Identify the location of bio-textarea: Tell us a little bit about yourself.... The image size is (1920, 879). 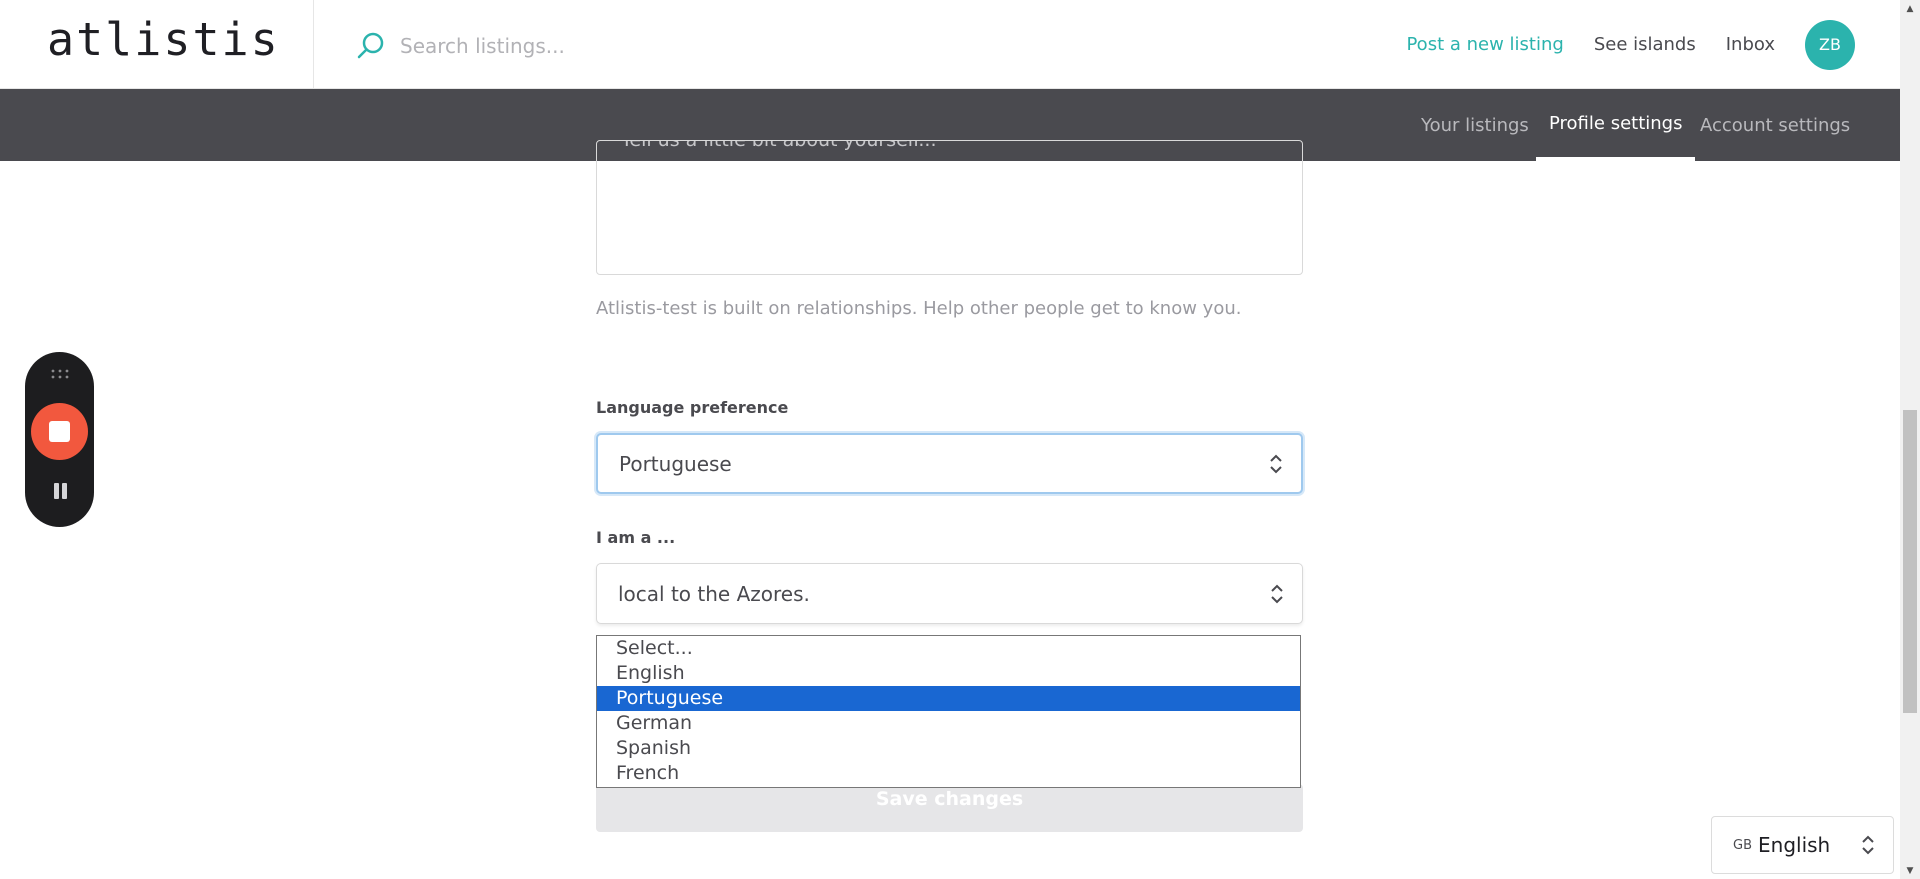
(949, 207).